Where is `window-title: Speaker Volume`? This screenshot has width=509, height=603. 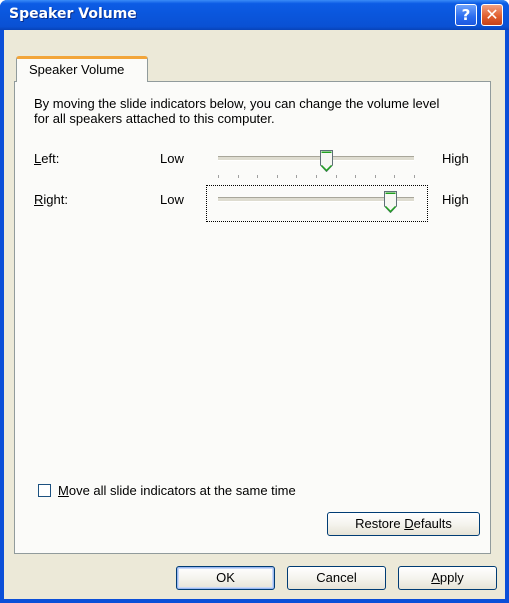
window-title: Speaker Volume is located at coordinates (73, 14).